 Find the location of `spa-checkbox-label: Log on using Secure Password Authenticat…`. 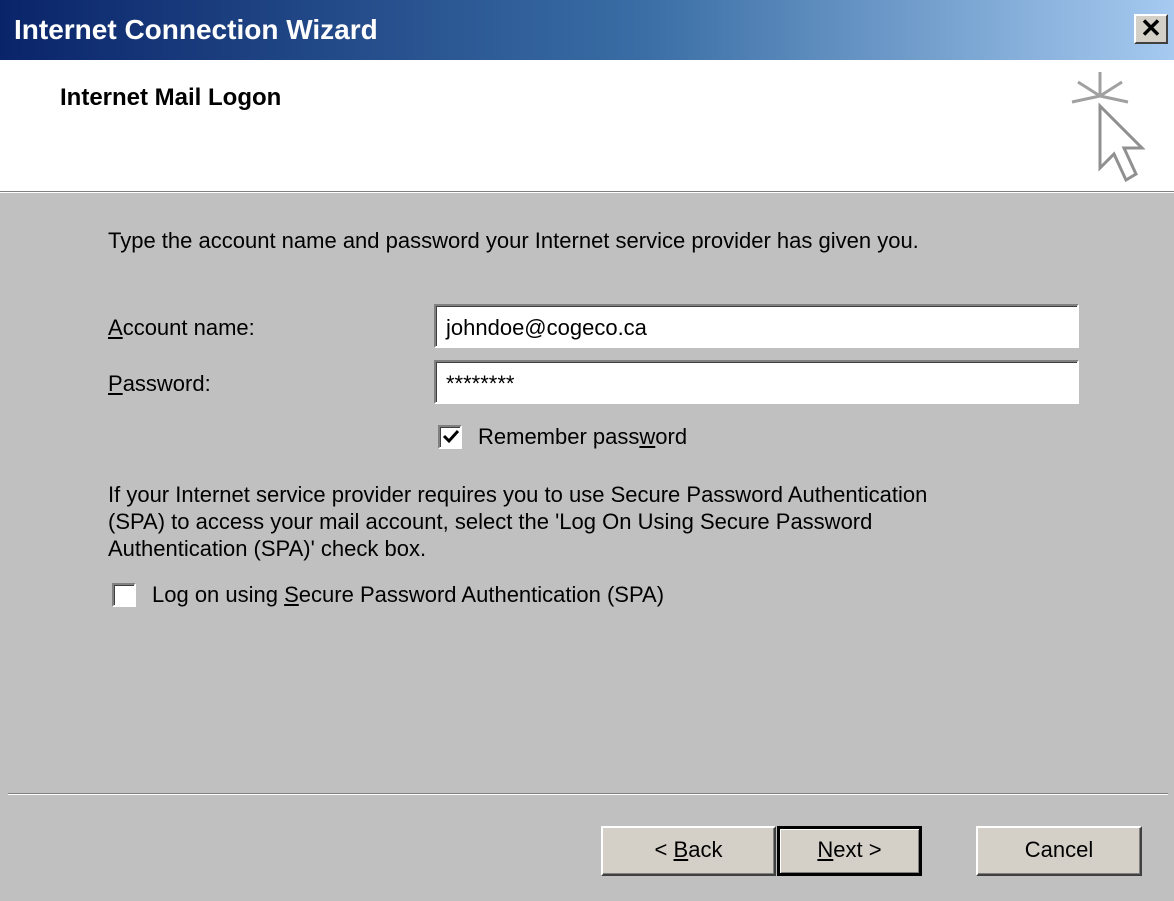

spa-checkbox-label: Log on using Secure Password Authenticat… is located at coordinates (408, 595).